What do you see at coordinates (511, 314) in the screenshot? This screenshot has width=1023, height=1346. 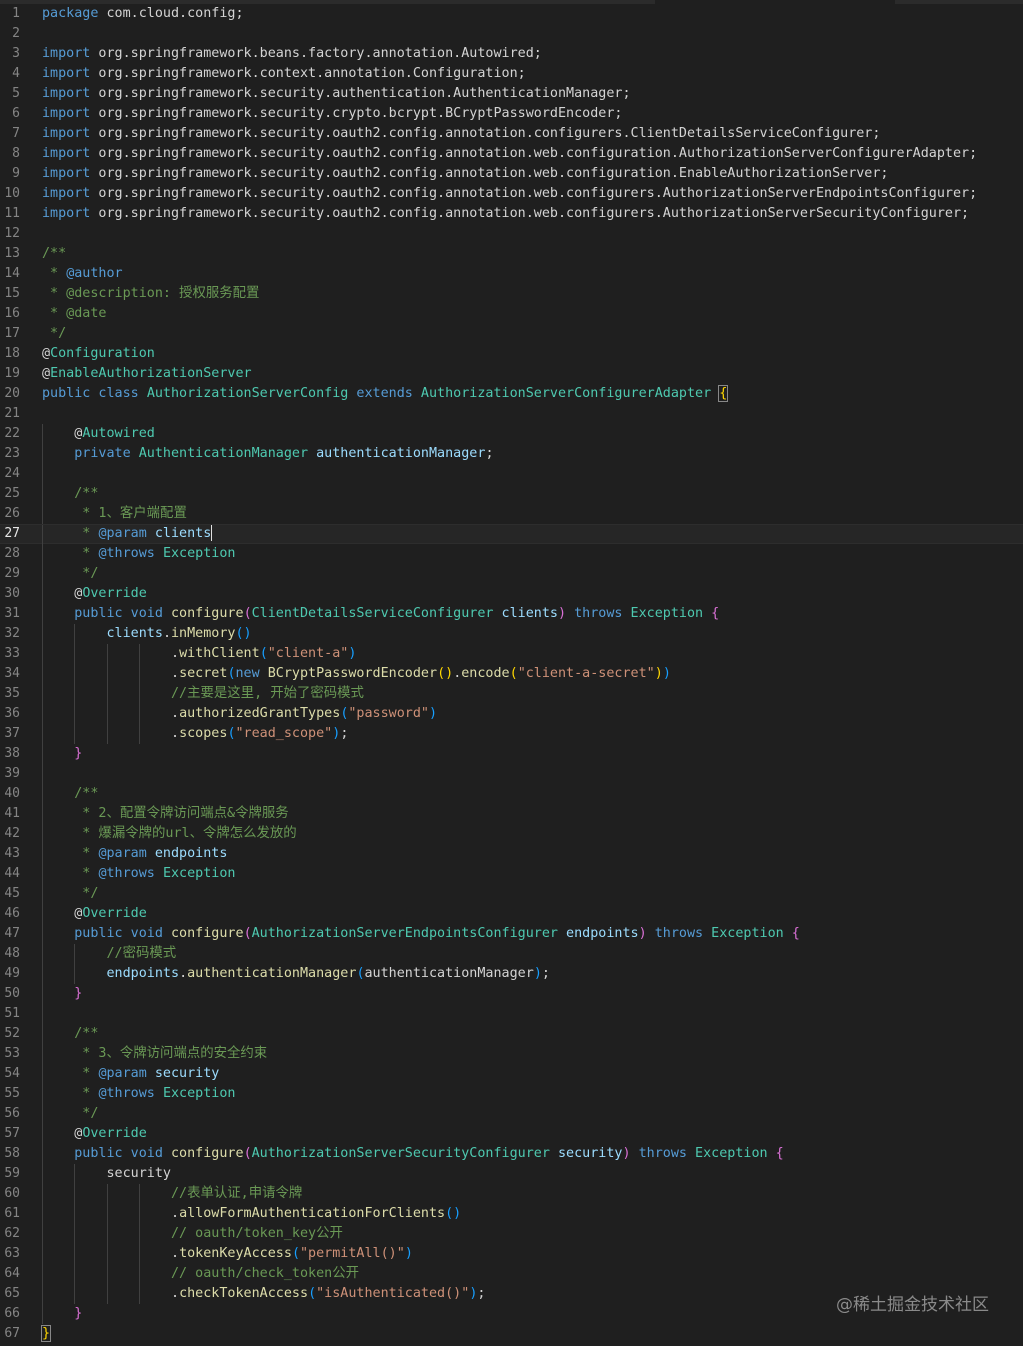 I see `code-line: 16 * @date` at bounding box center [511, 314].